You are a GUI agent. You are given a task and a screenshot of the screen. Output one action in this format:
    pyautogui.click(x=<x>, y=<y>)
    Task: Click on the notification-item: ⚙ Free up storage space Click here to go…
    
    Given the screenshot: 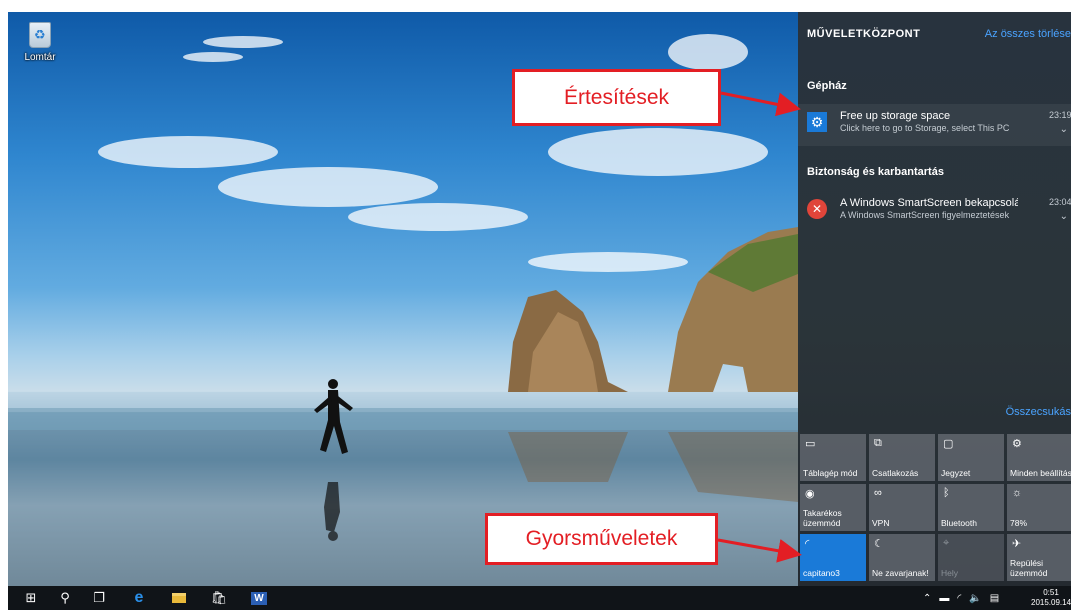 What is the action you would take?
    pyautogui.click(x=934, y=125)
    